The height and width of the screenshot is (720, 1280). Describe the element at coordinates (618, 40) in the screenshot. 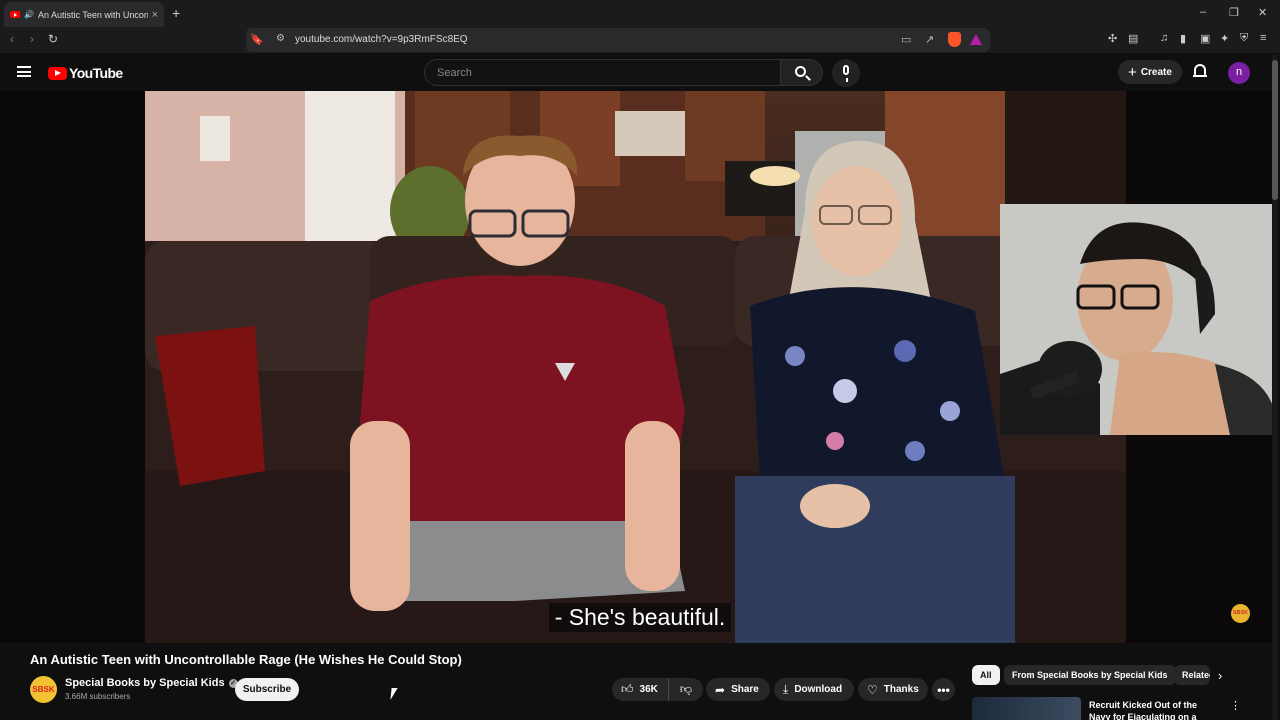

I see `address-bar: 🔖 ⚙ youtube.com/watch?v=9p3RmFSc8EQ ▭ ↗` at that location.